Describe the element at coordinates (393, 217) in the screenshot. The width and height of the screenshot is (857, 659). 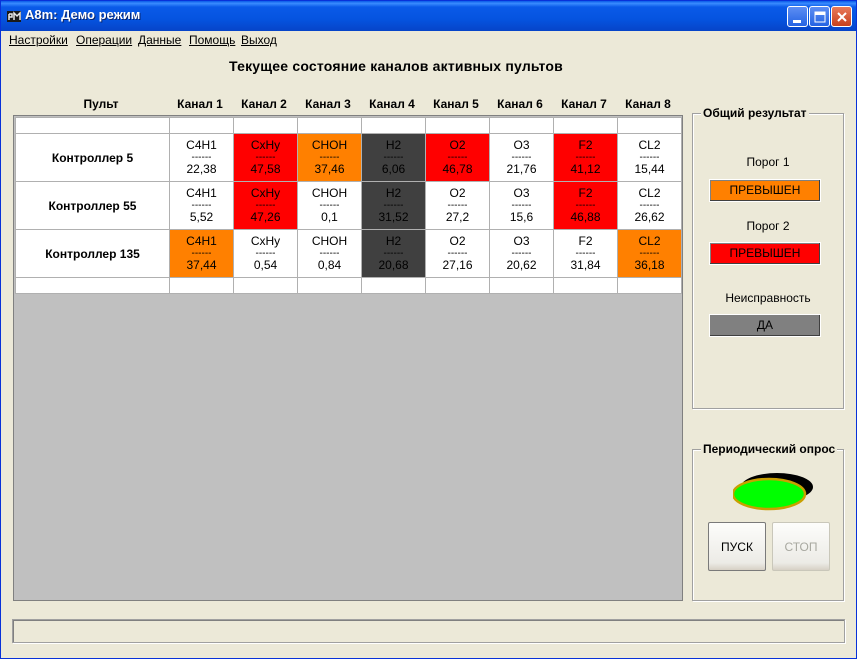
I see `channel-value: 31,52` at that location.